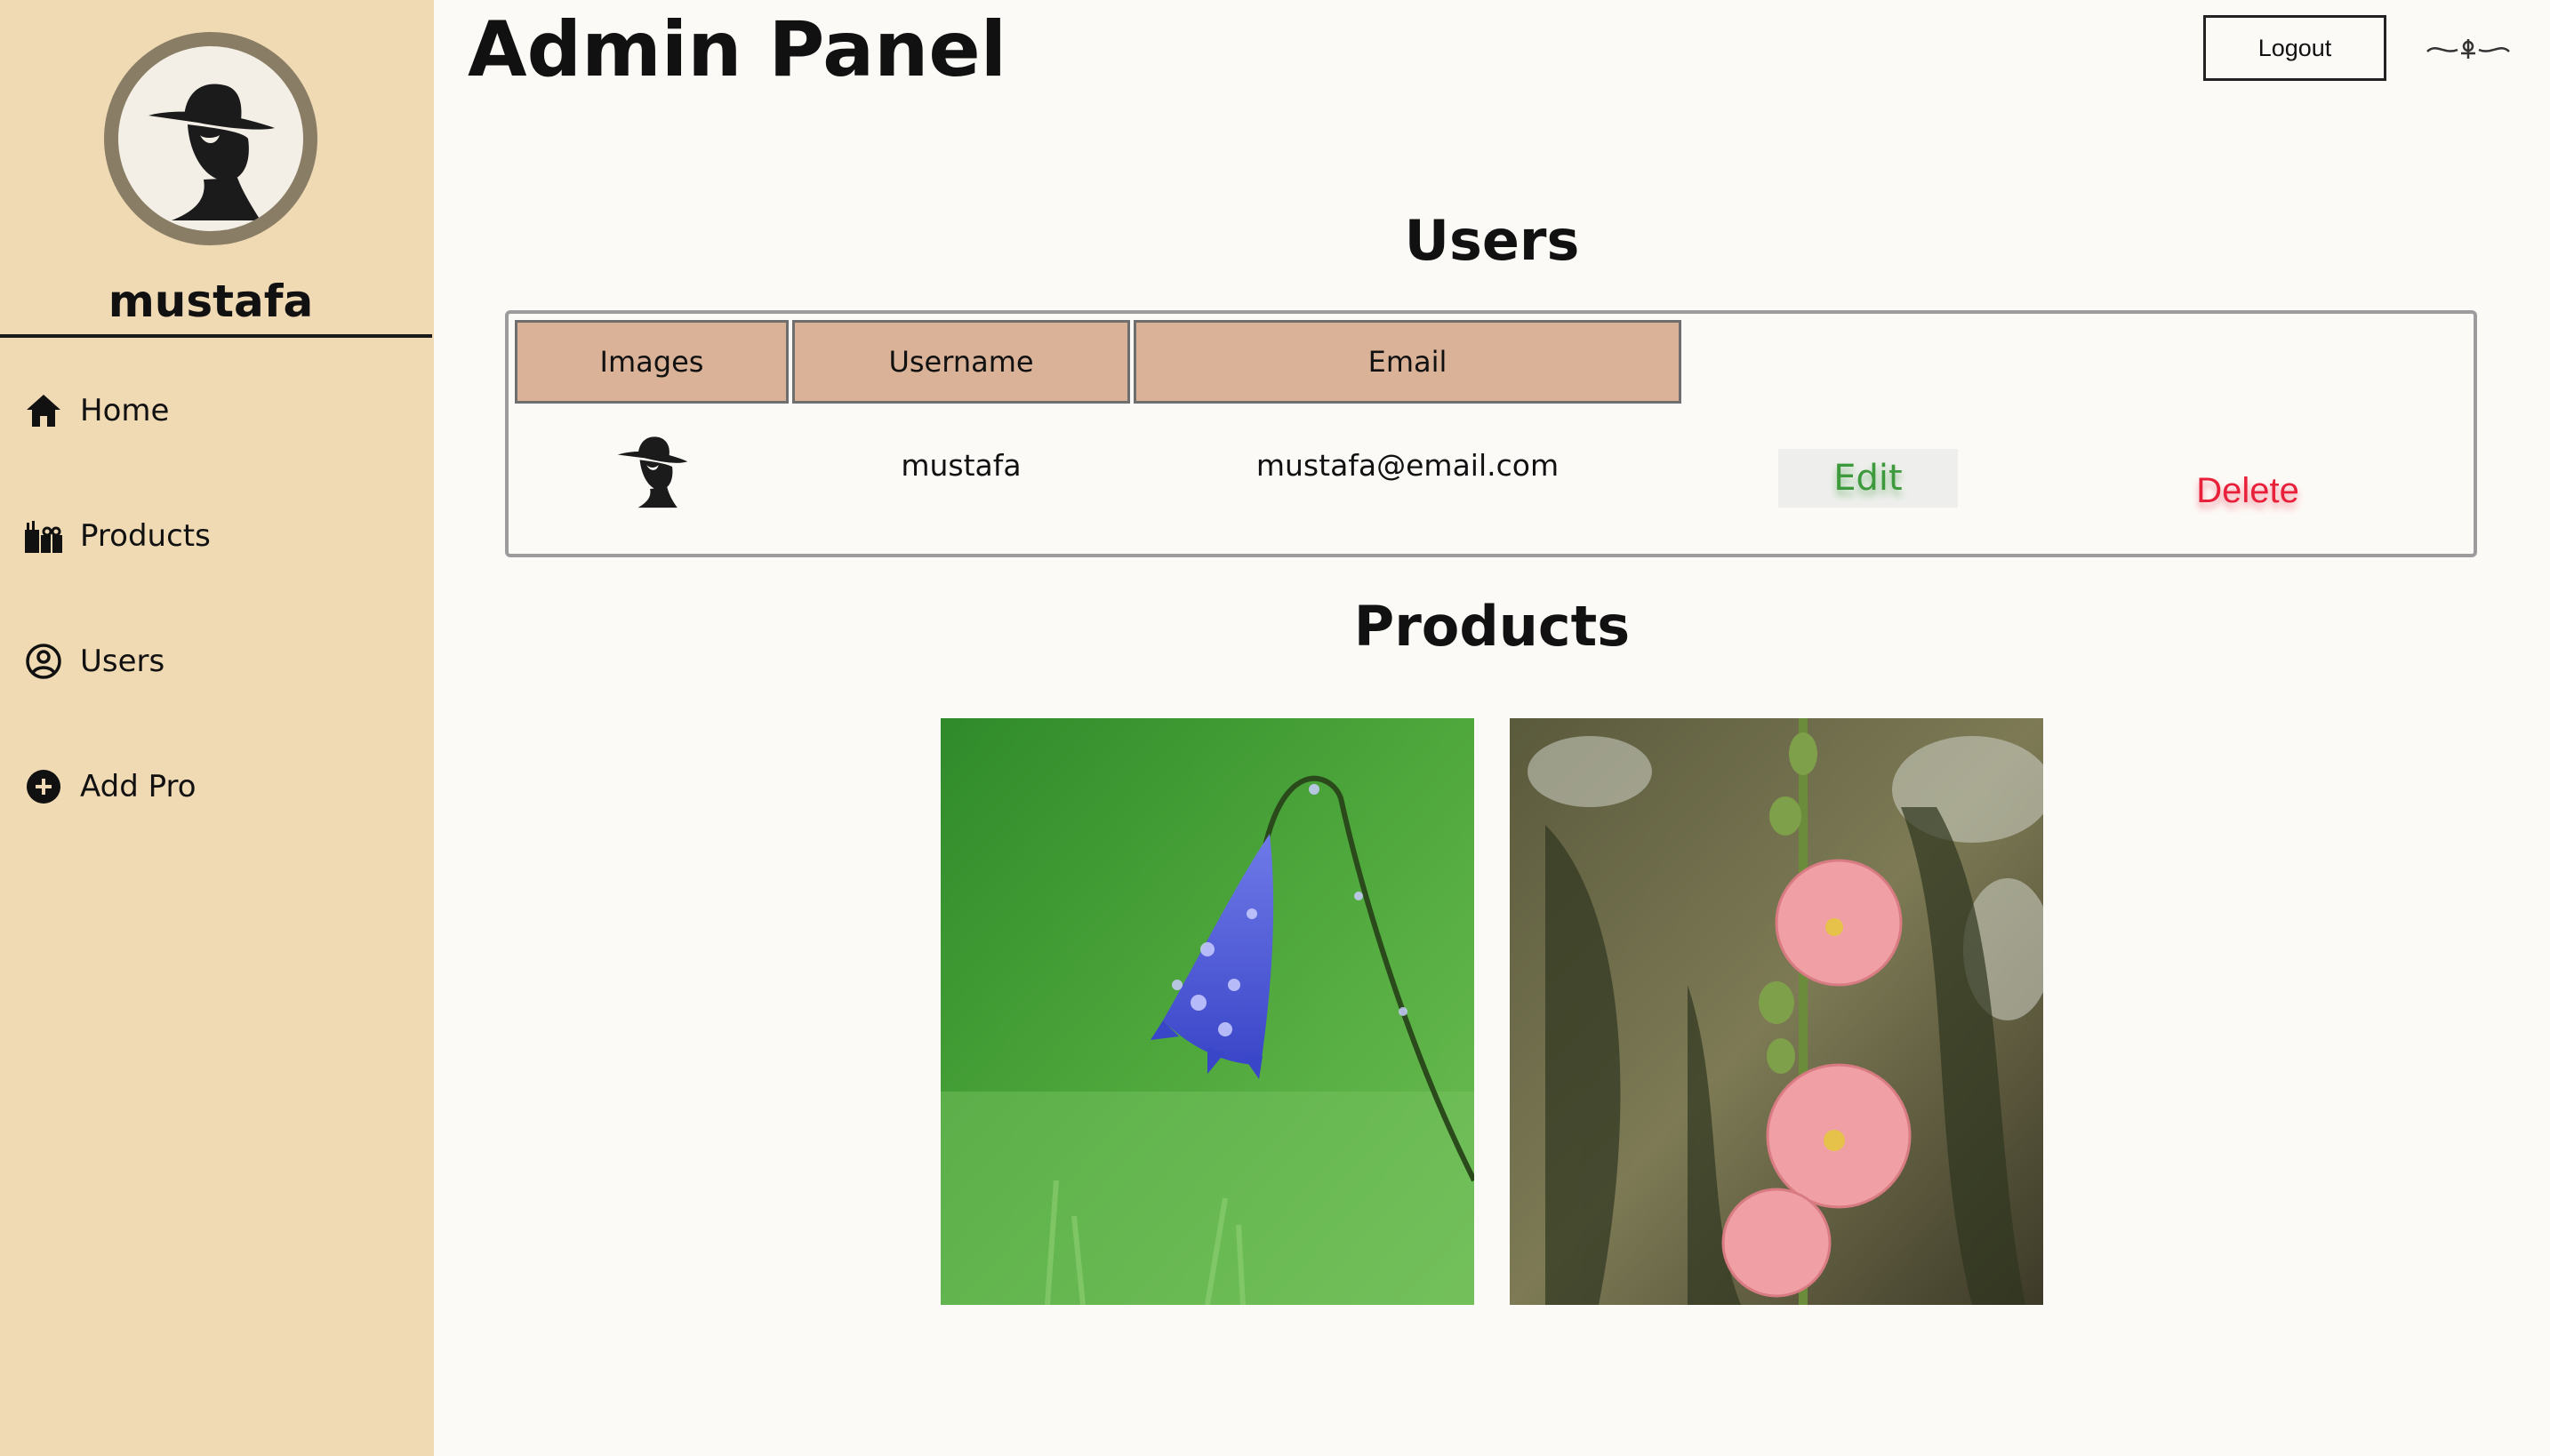 This screenshot has width=2550, height=1456. I want to click on user-image, so click(652, 469).